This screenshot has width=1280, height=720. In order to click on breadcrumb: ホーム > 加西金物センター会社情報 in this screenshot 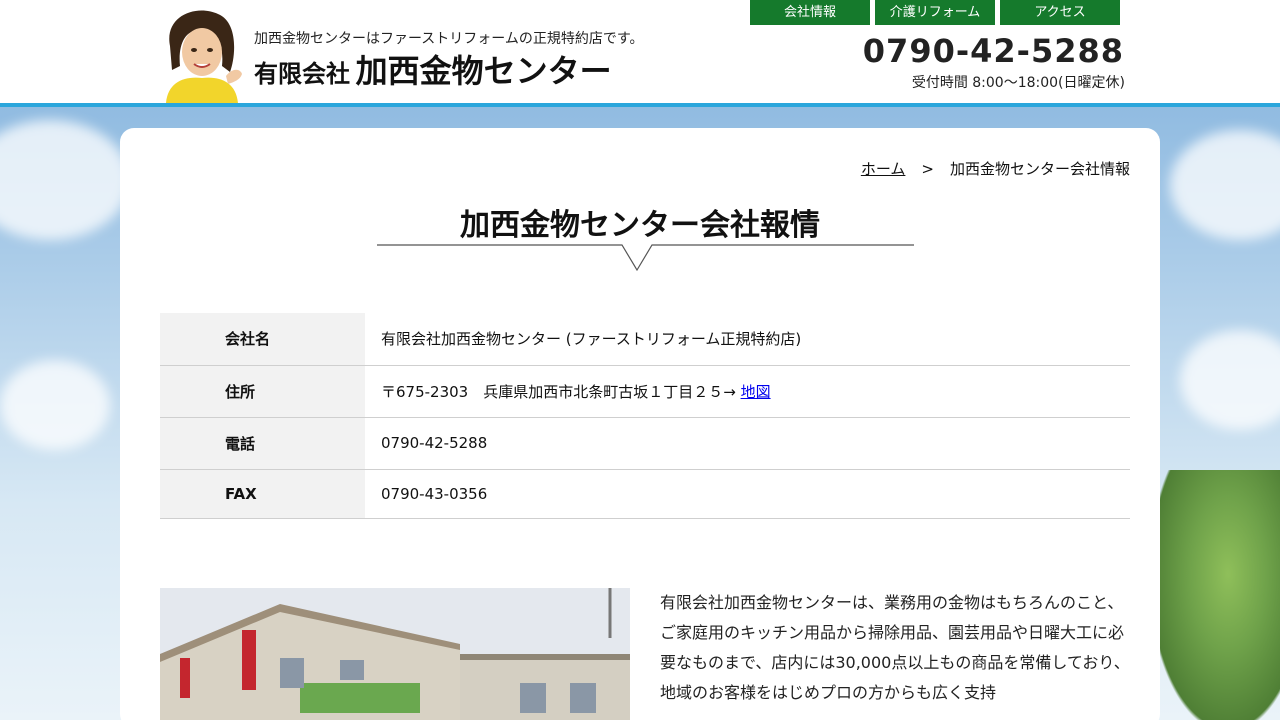, I will do `click(995, 168)`.